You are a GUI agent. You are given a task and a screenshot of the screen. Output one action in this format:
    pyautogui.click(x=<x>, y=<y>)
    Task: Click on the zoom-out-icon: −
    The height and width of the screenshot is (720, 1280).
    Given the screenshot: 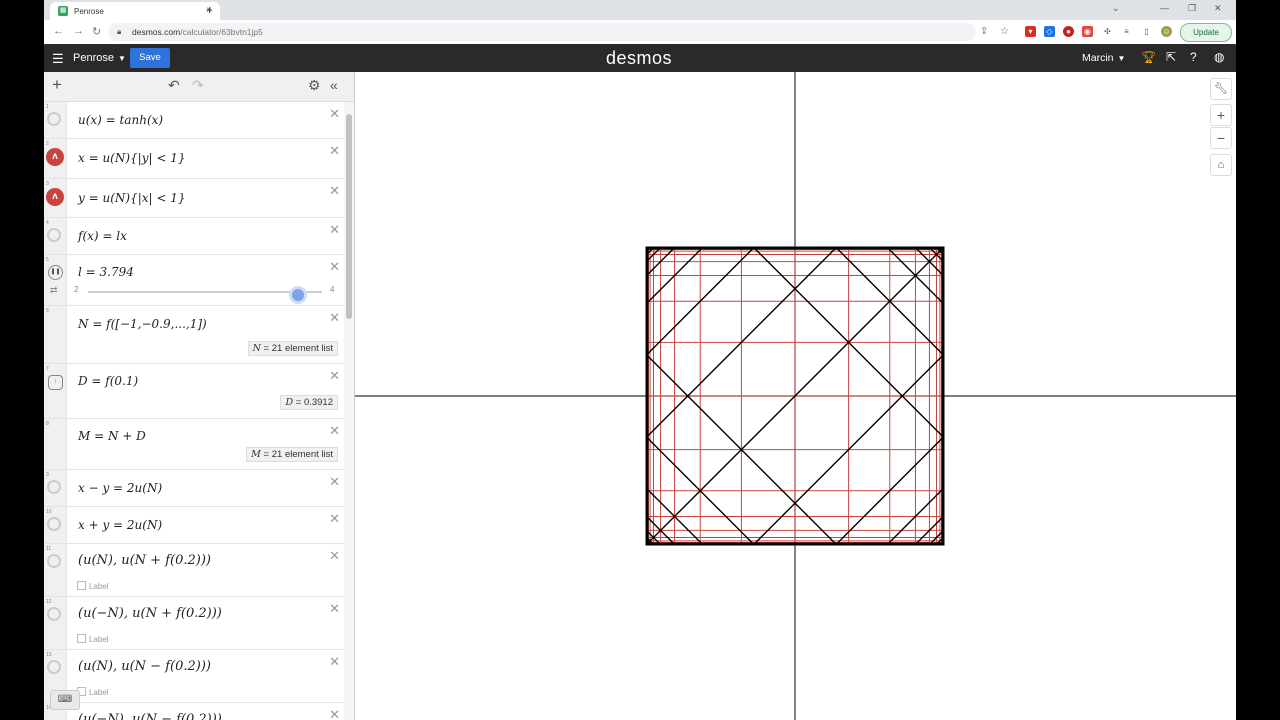 What is the action you would take?
    pyautogui.click(x=1221, y=138)
    